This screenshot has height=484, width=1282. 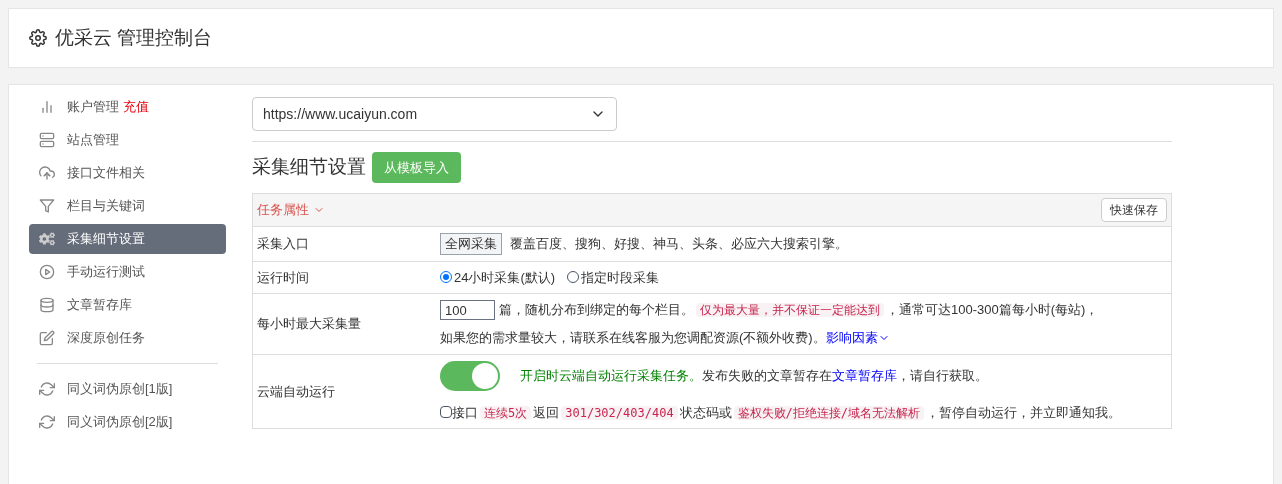 What do you see at coordinates (659, 338) in the screenshot?
I see `resource-note: 如果您的需求量较大，请联系在线客服为您调配资源(不额外收费)。影响因素` at bounding box center [659, 338].